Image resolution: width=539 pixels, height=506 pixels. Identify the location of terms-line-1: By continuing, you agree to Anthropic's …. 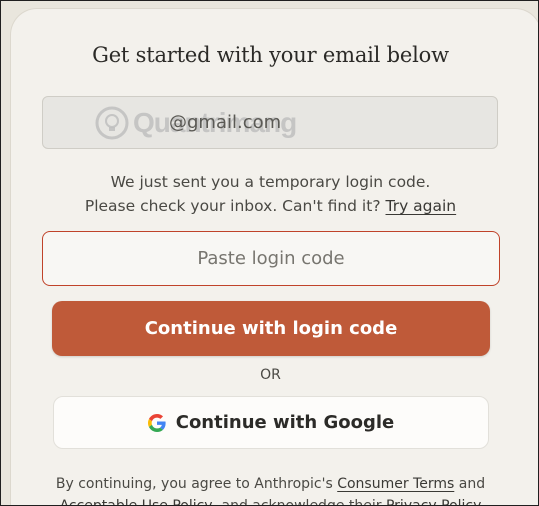
(269, 484).